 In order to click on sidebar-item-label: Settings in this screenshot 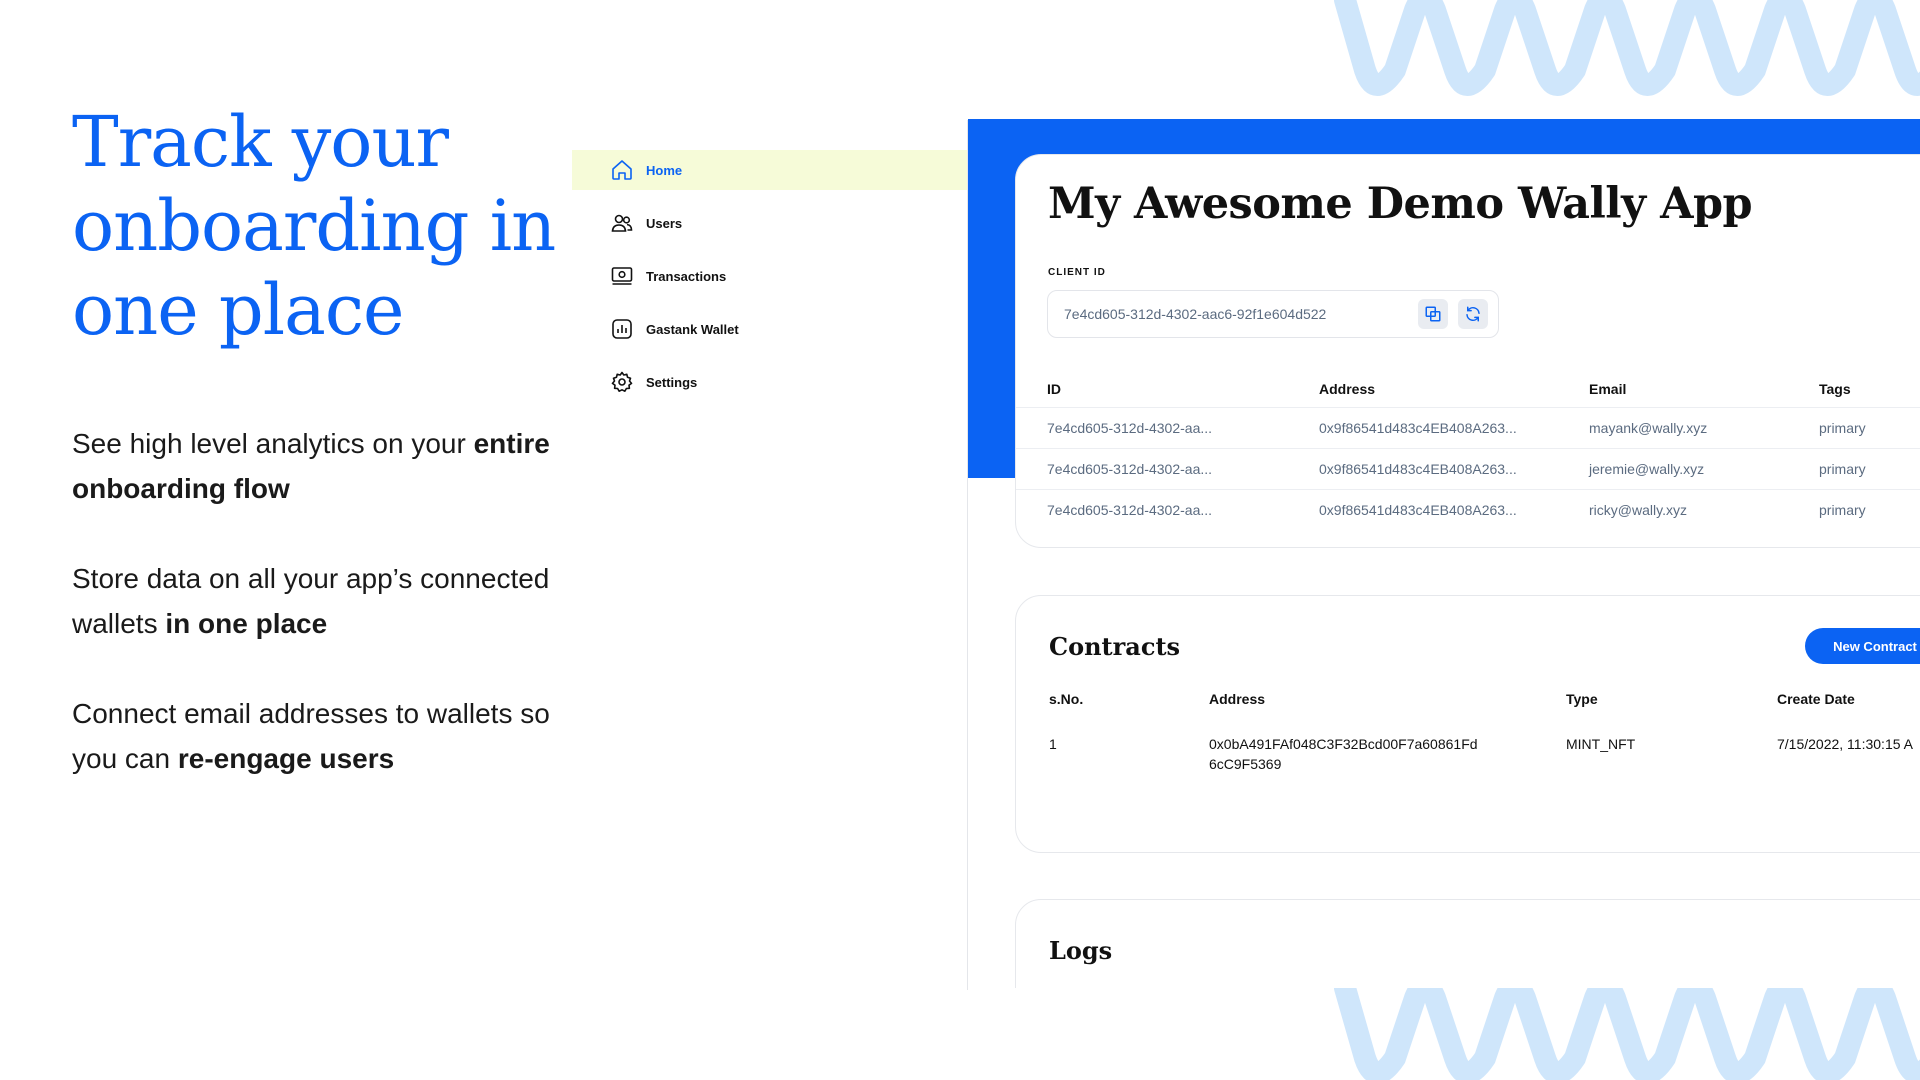, I will do `click(672, 382)`.